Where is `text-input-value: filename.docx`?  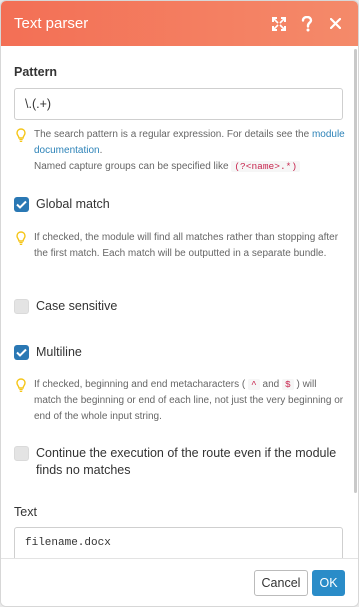
text-input-value: filename.docx is located at coordinates (68, 543).